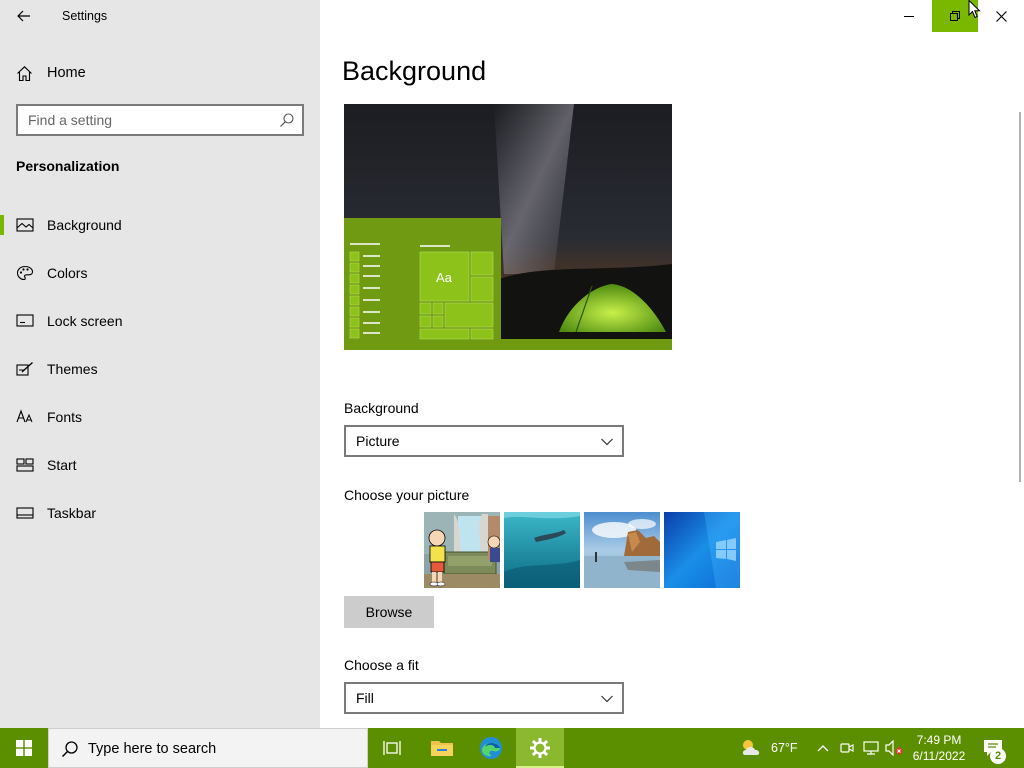 This screenshot has width=1024, height=768. Describe the element at coordinates (24, 416) in the screenshot. I see `fonts-icon` at that location.